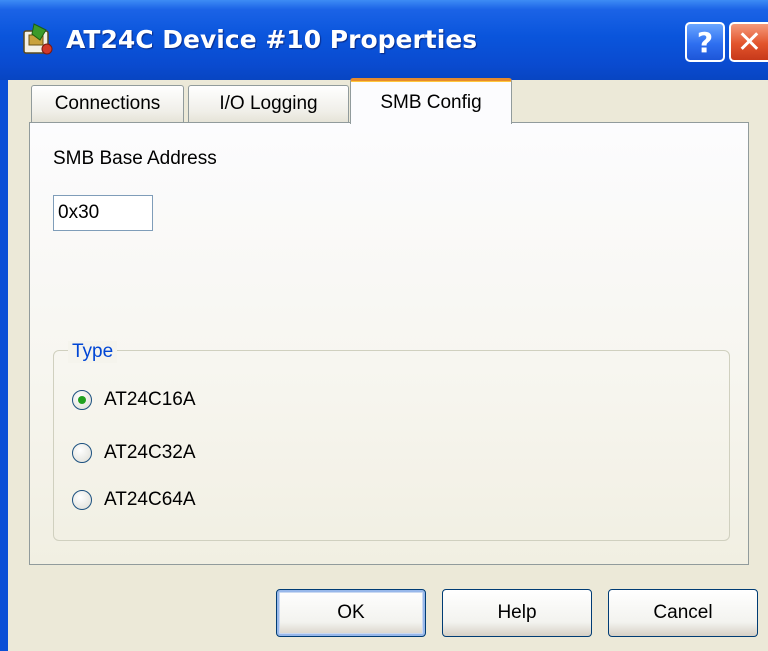 This screenshot has height=651, width=768. Describe the element at coordinates (38, 39) in the screenshot. I see `device-properties-icon` at that location.